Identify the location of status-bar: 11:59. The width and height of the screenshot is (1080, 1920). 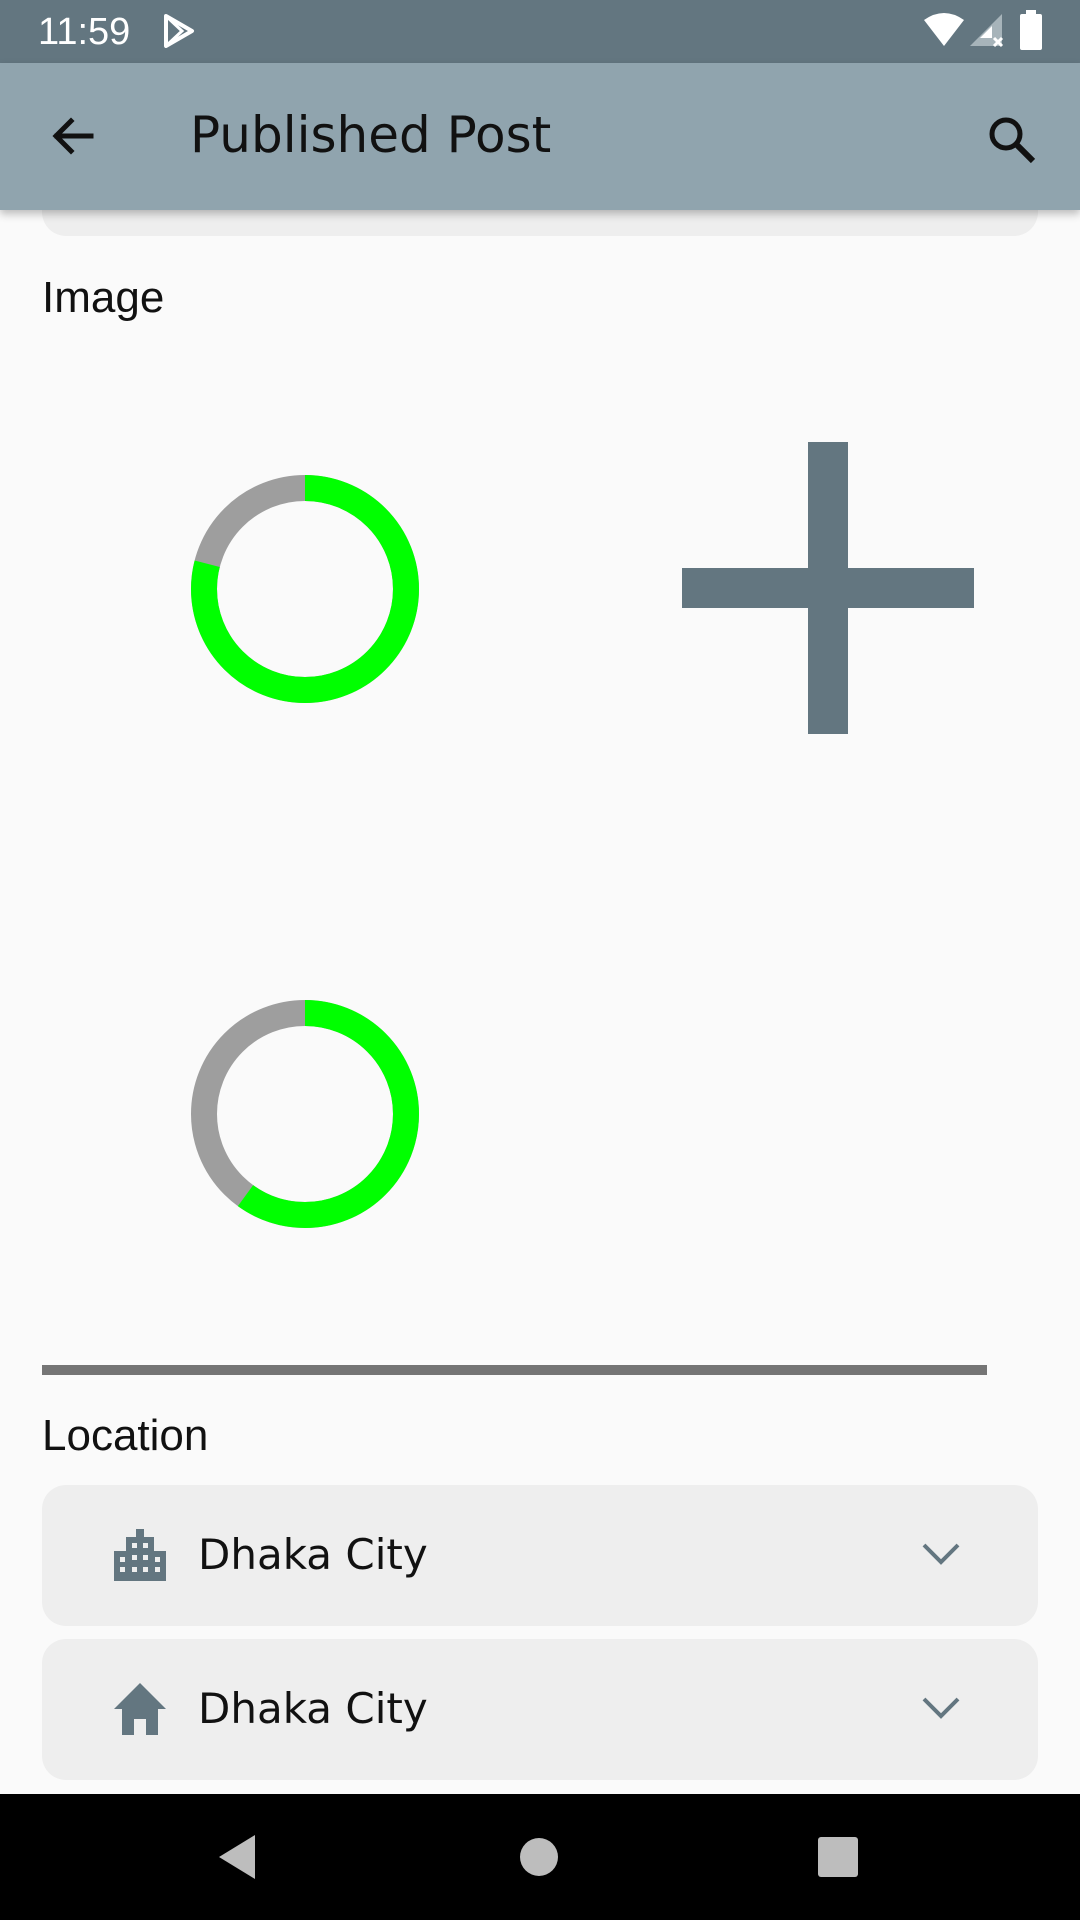
(540, 31).